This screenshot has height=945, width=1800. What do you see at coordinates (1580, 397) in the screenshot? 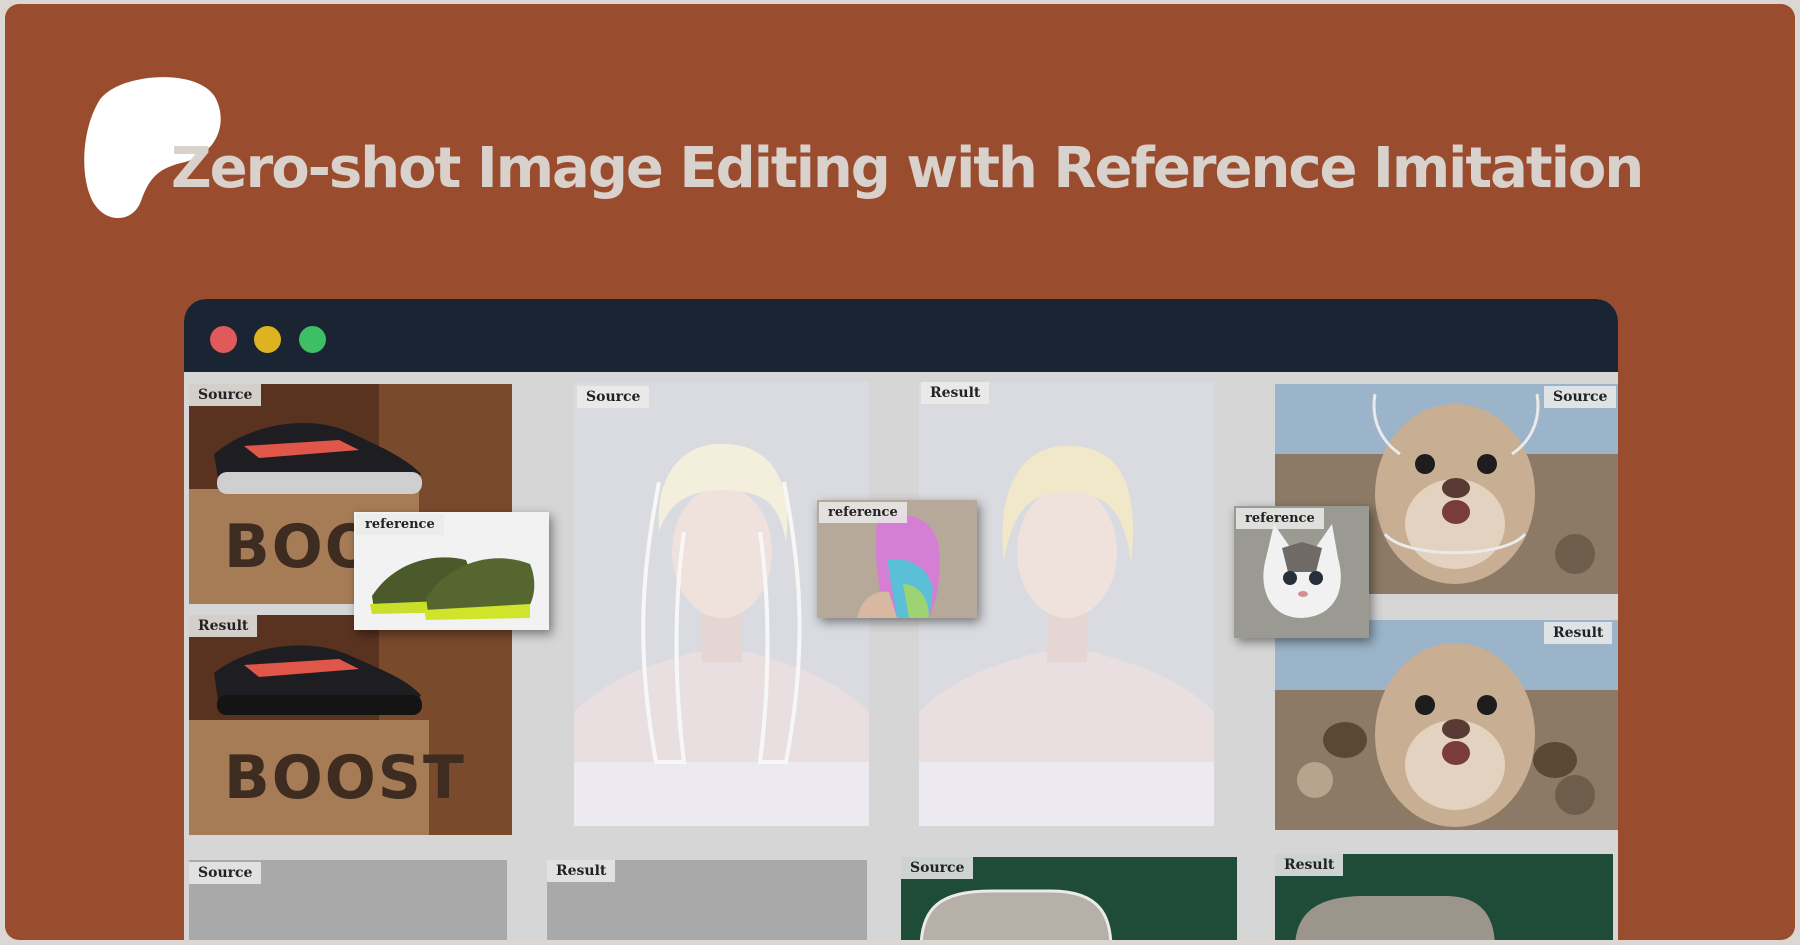
I see `otter-source-tag: Source` at bounding box center [1580, 397].